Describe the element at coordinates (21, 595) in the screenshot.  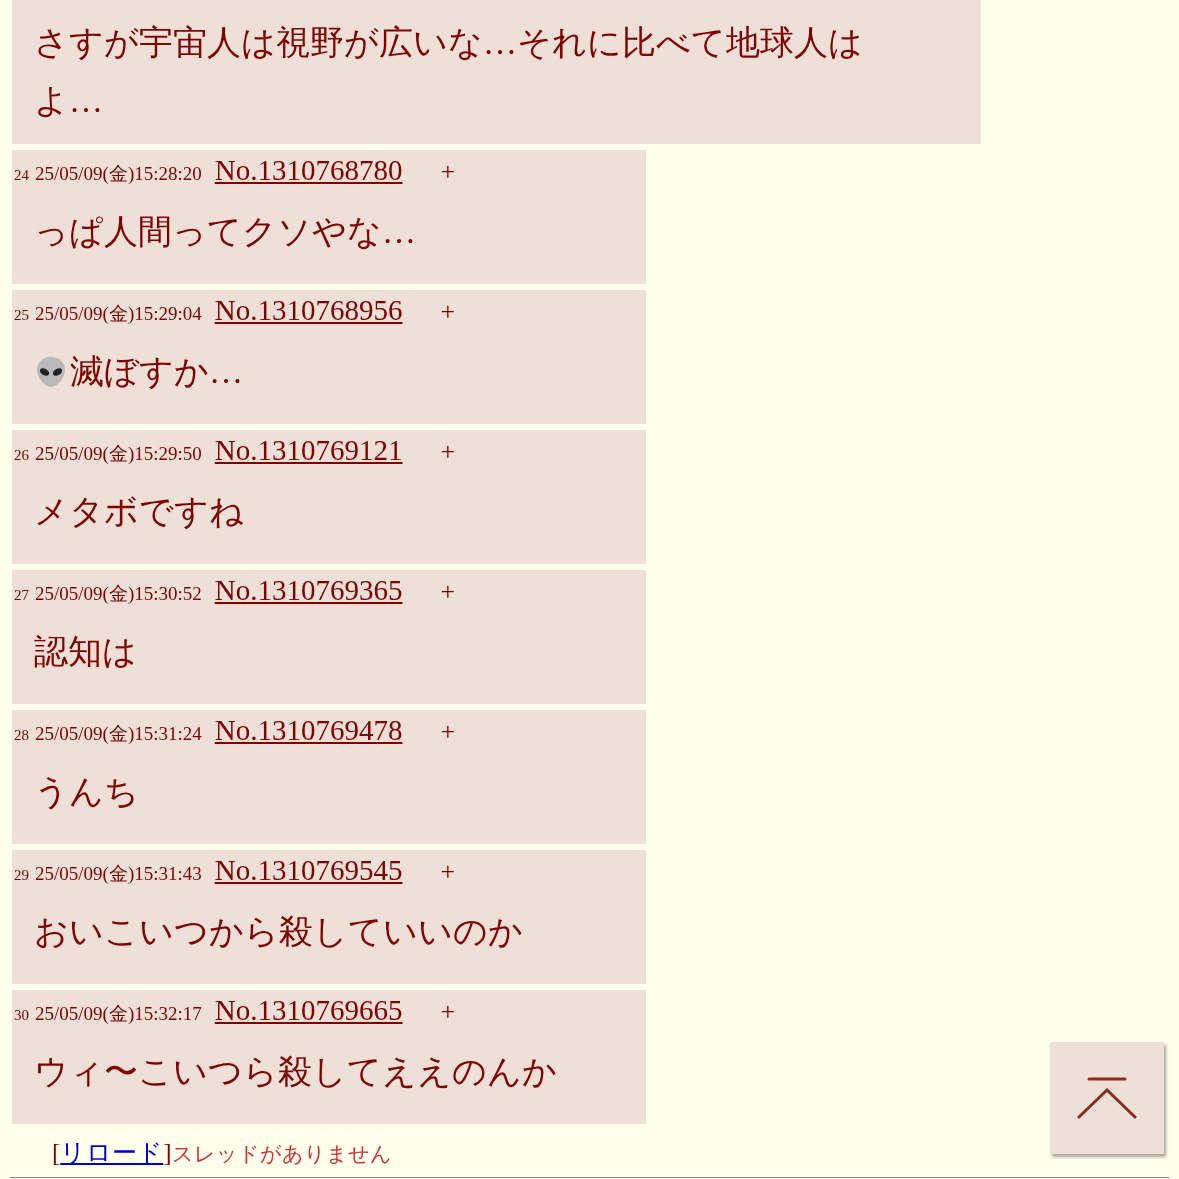
I see `post-index: 27` at that location.